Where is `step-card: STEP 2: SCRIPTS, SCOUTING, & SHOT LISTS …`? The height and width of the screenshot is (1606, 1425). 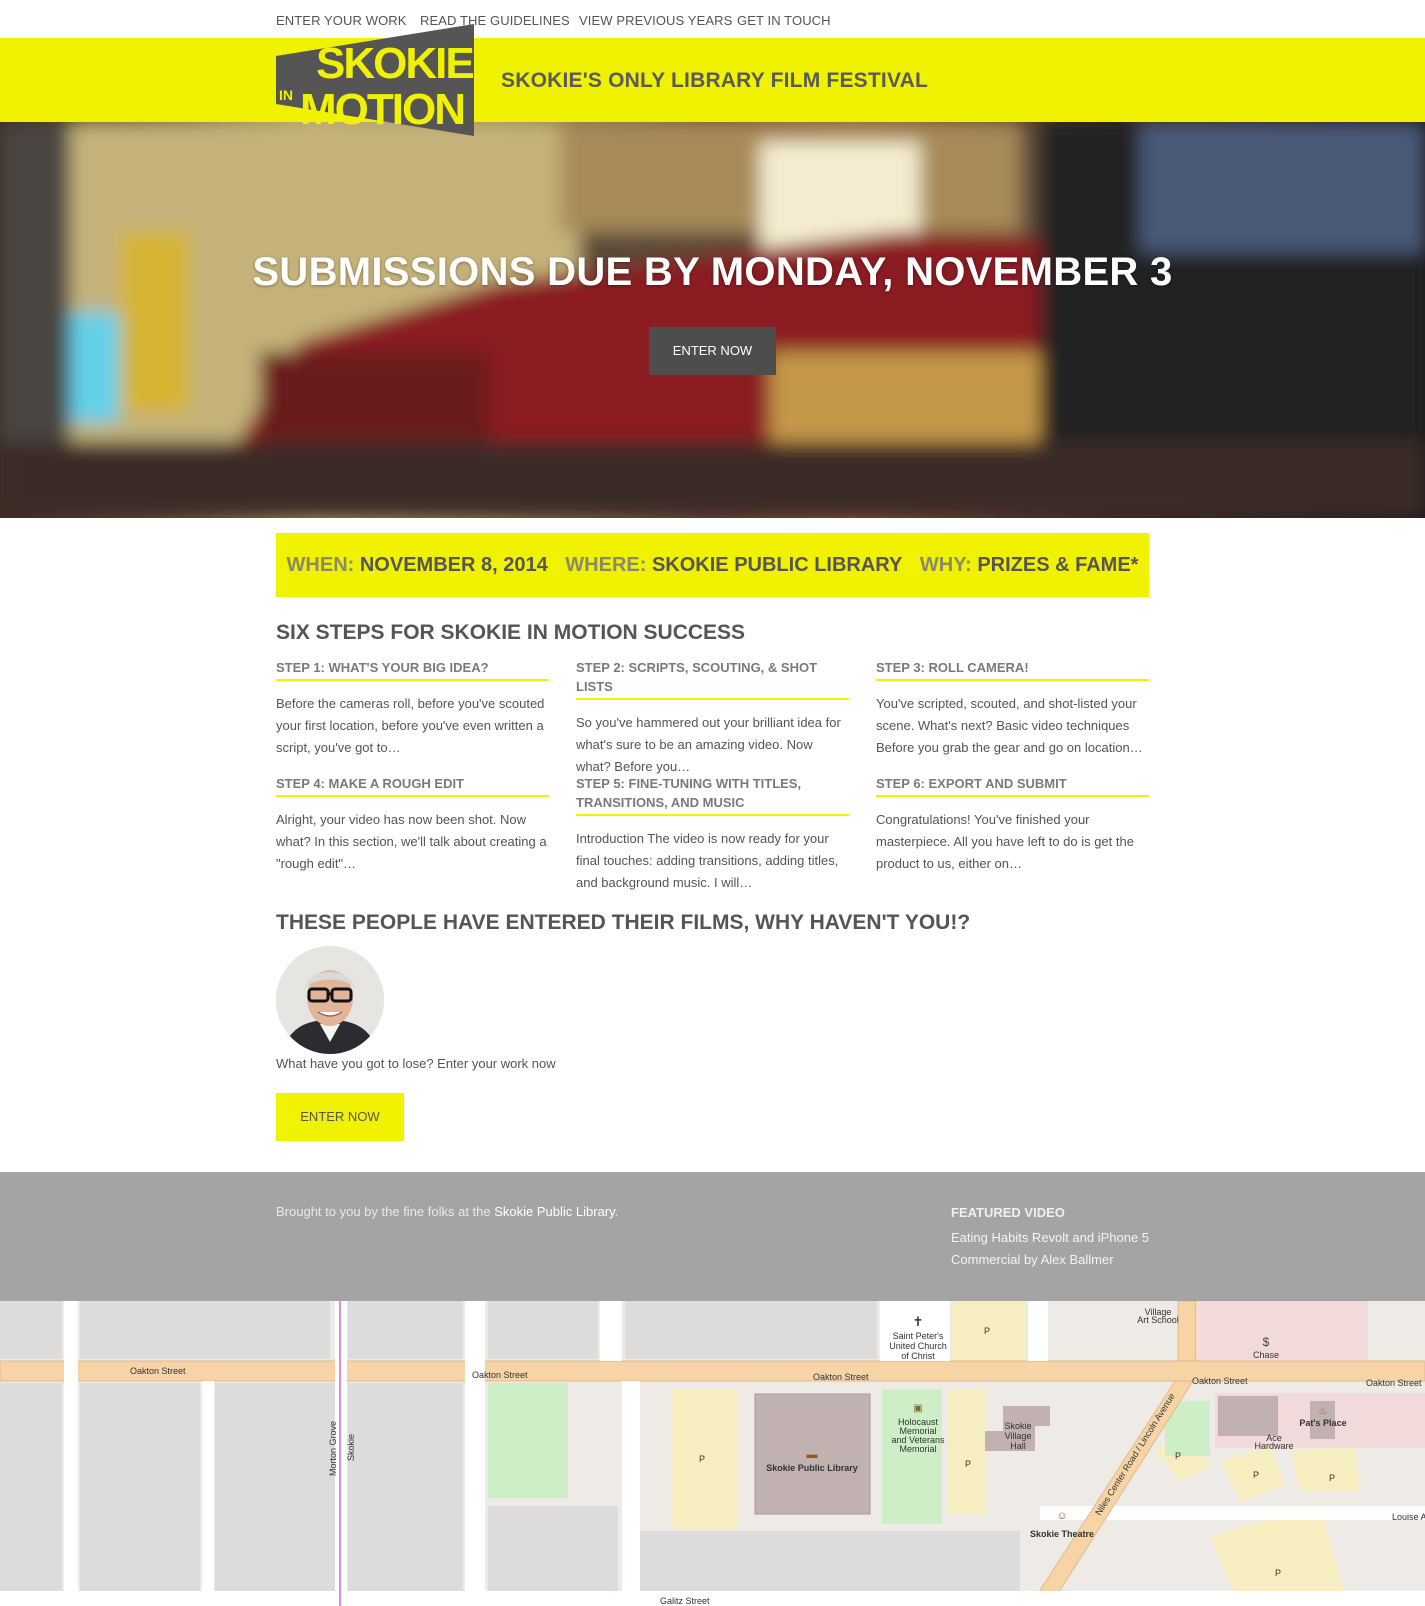
step-card: STEP 2: SCRIPTS, SCOUTING, & SHOT LISTS … is located at coordinates (712, 718).